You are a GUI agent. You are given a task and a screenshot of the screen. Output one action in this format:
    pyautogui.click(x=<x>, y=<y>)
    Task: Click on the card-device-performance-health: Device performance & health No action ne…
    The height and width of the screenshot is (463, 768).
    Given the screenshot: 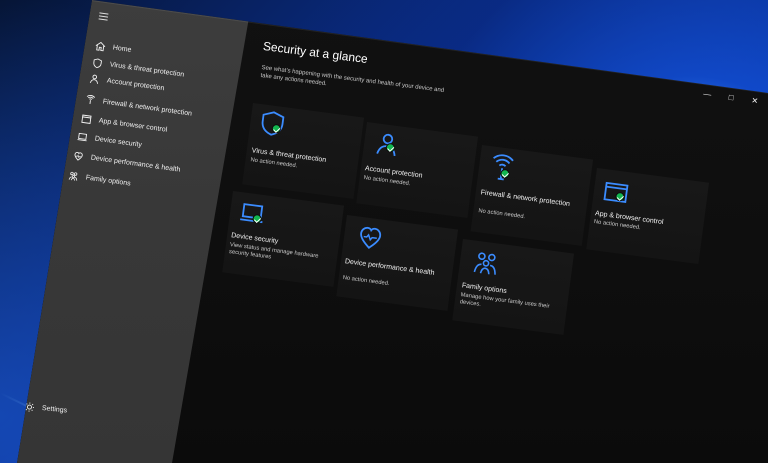 What is the action you would take?
    pyautogui.click(x=397, y=263)
    